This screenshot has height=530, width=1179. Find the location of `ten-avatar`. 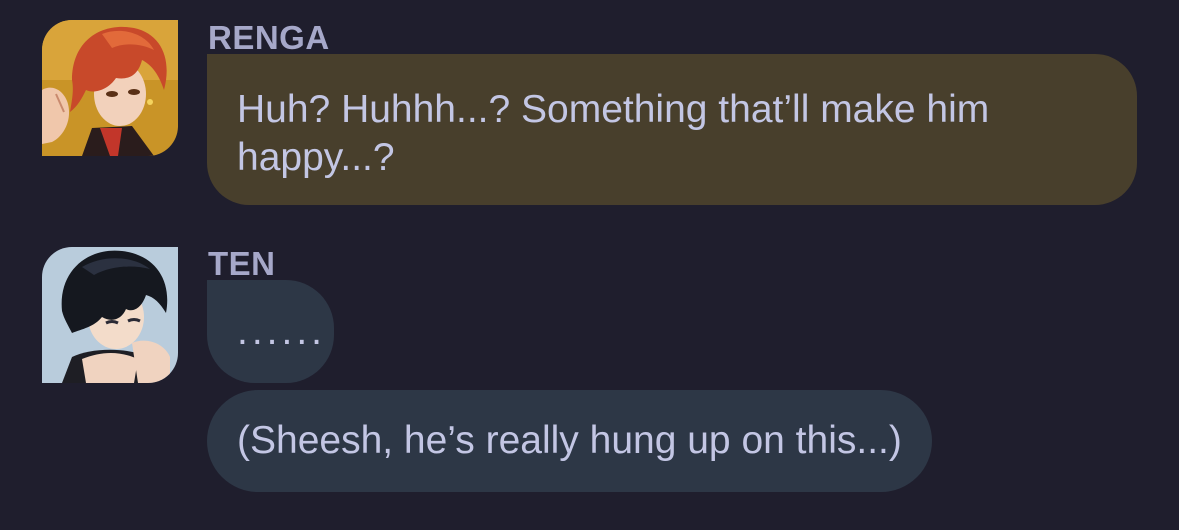

ten-avatar is located at coordinates (110, 315).